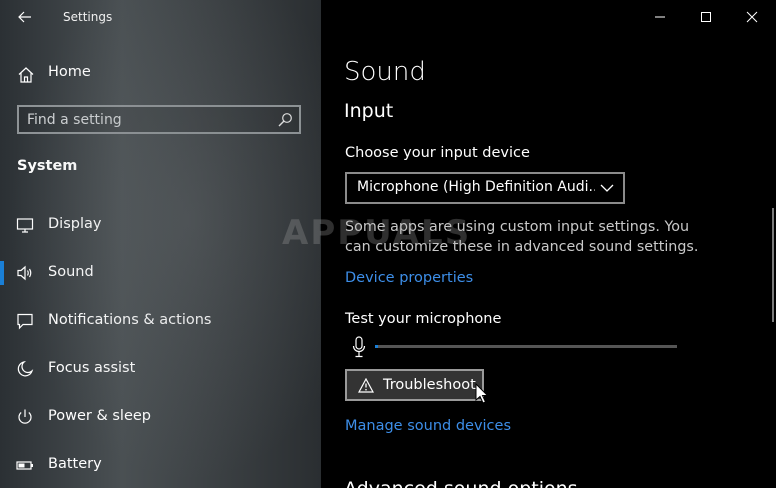  What do you see at coordinates (88, 17) in the screenshot?
I see `app-title: Settings` at bounding box center [88, 17].